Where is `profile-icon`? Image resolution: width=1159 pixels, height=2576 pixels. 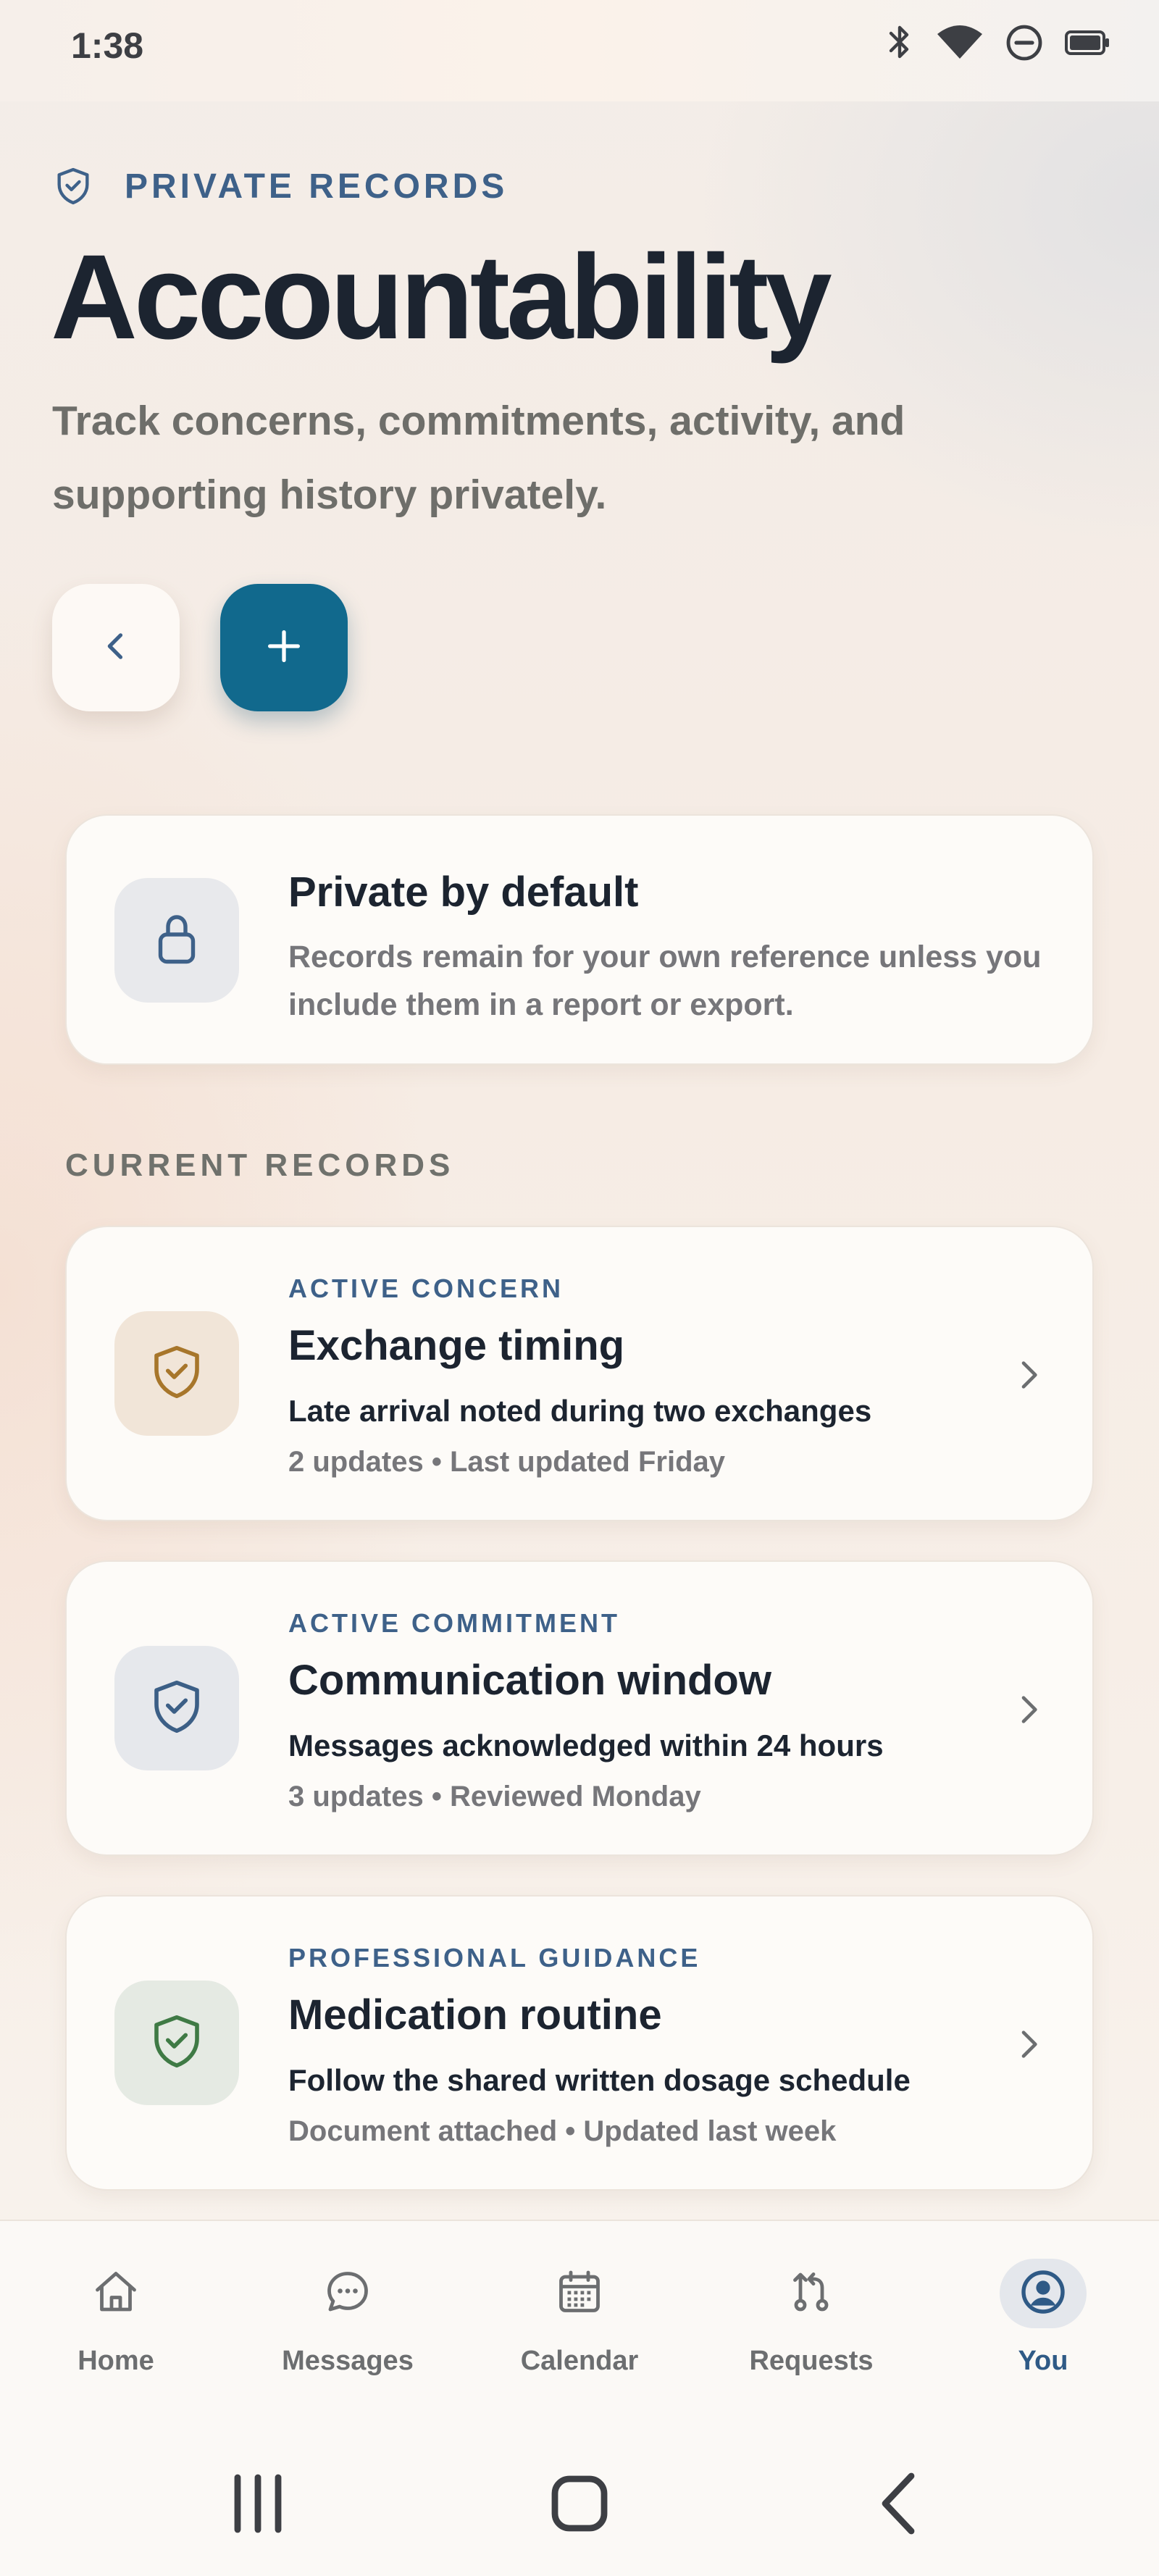
profile-icon is located at coordinates (1043, 2294).